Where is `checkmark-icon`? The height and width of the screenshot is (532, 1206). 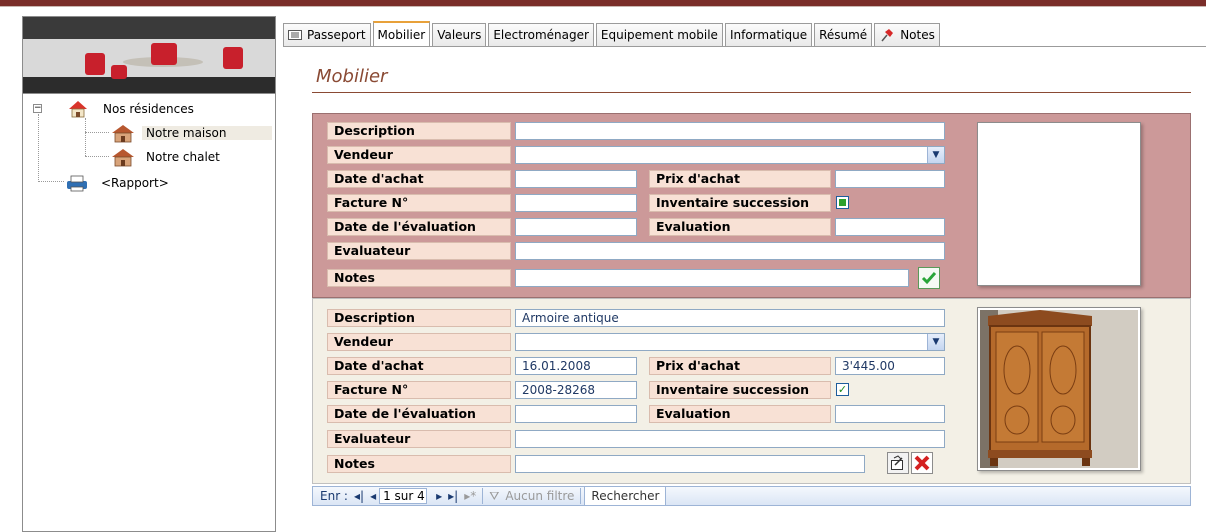
checkmark-icon is located at coordinates (929, 278).